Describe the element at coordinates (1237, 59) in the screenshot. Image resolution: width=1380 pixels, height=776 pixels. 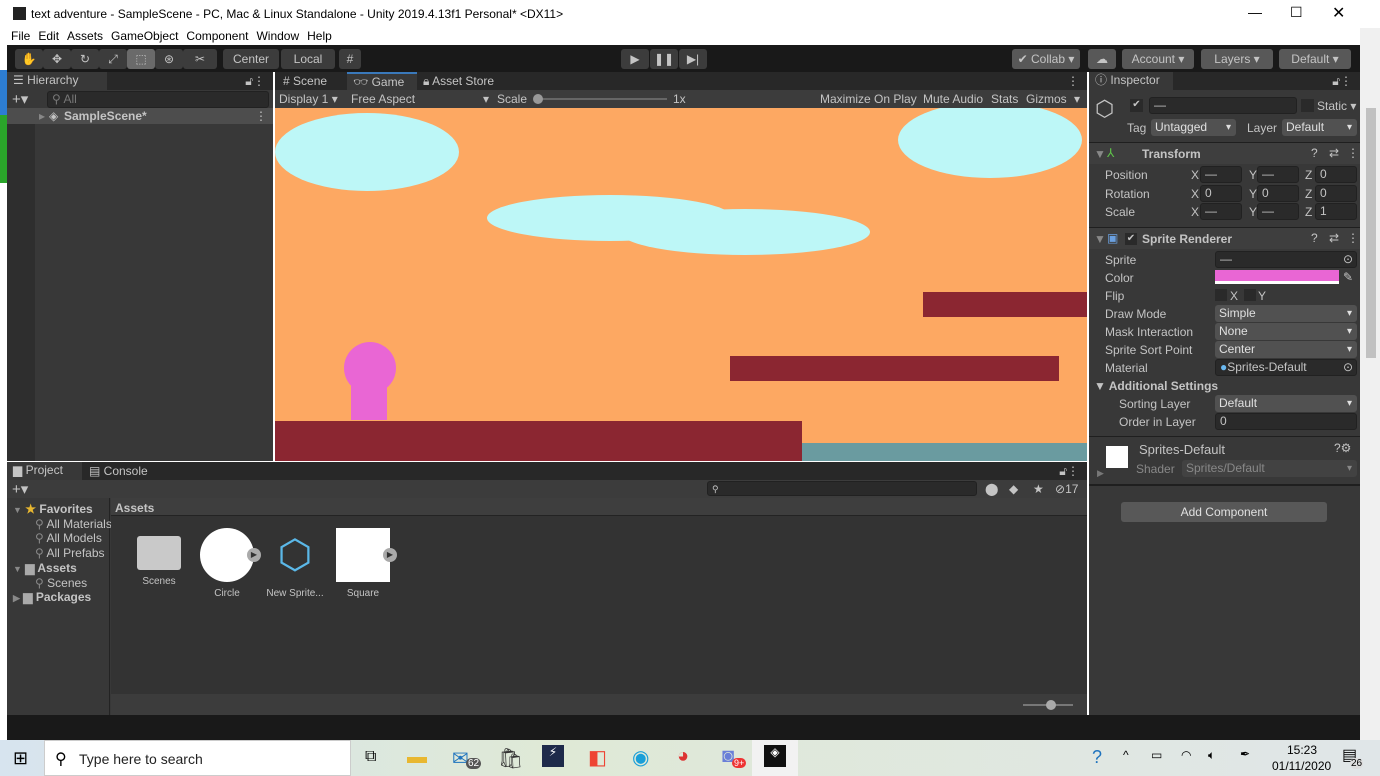
I see `layers-dropdown: Layers ▾` at that location.